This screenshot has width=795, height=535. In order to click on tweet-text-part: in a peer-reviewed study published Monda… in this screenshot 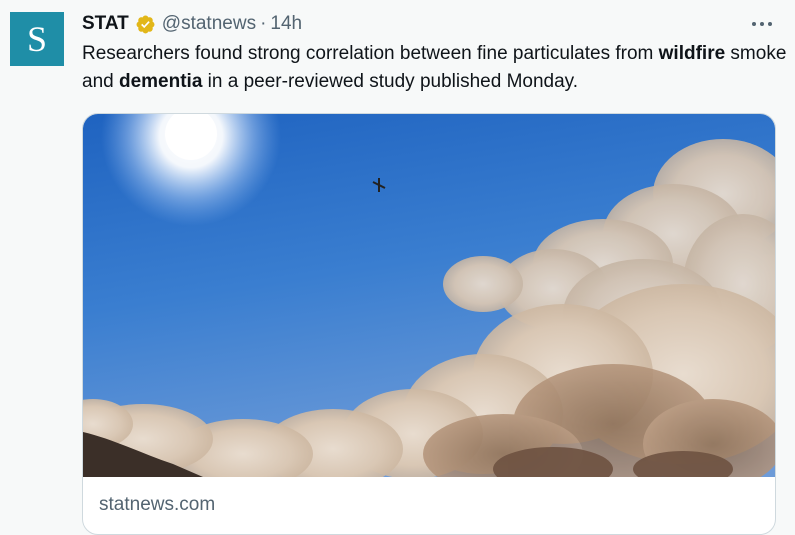, I will do `click(390, 81)`.